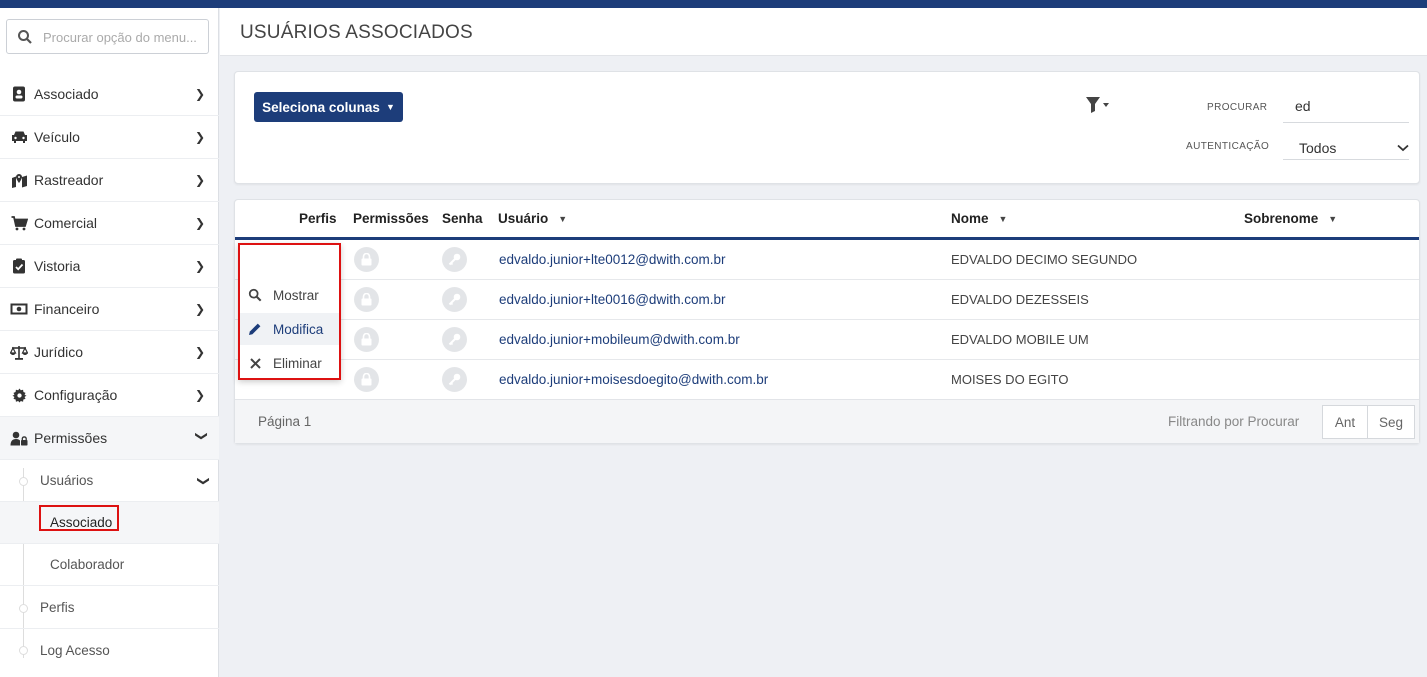  Describe the element at coordinates (109, 266) in the screenshot. I see `sidebar-item-vistoria: Vistoria ❯` at that location.